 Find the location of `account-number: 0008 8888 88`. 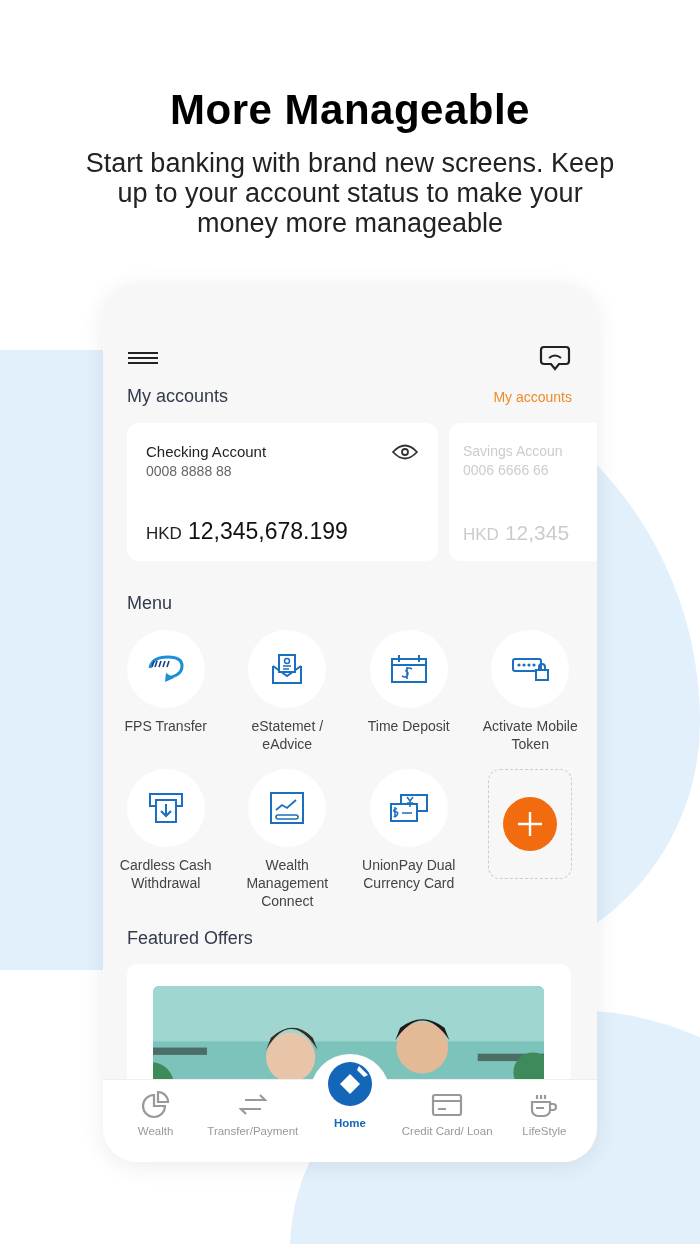

account-number: 0008 8888 88 is located at coordinates (189, 471).